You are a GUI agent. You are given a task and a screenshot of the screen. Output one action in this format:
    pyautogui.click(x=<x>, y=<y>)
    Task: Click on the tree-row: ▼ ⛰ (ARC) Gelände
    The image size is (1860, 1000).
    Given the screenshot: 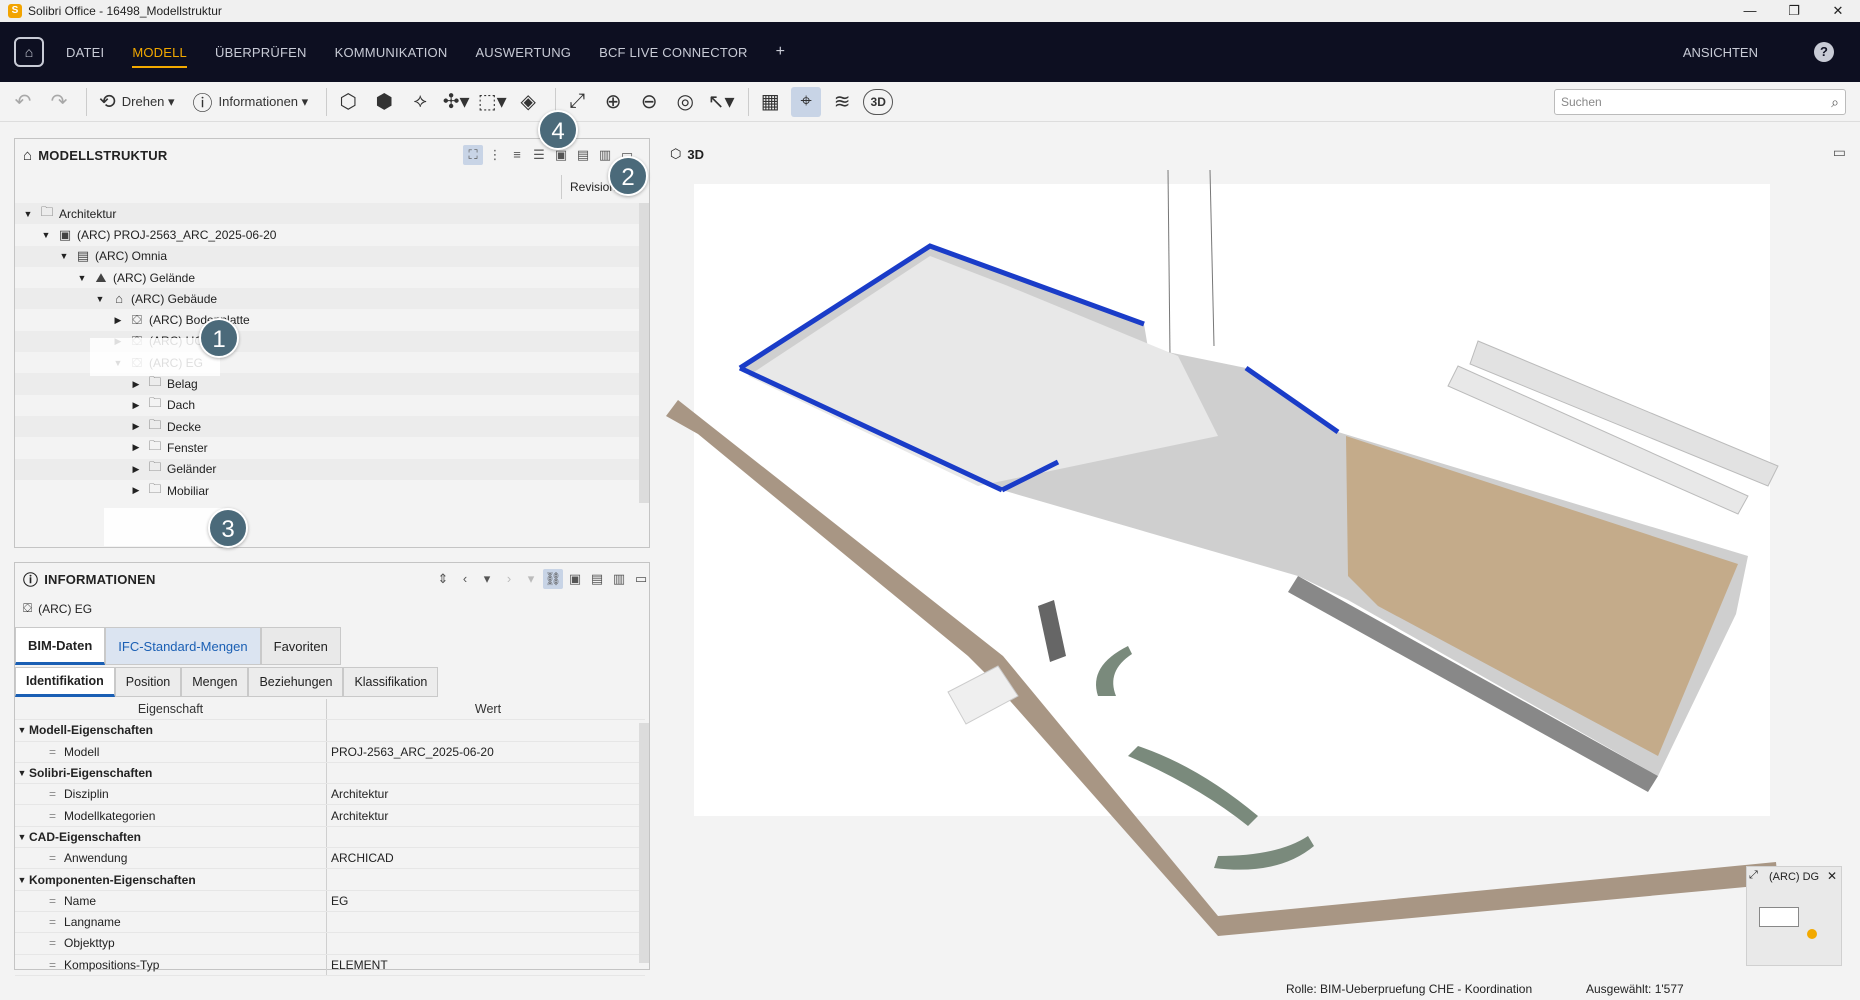 What is the action you would take?
    pyautogui.click(x=330, y=277)
    